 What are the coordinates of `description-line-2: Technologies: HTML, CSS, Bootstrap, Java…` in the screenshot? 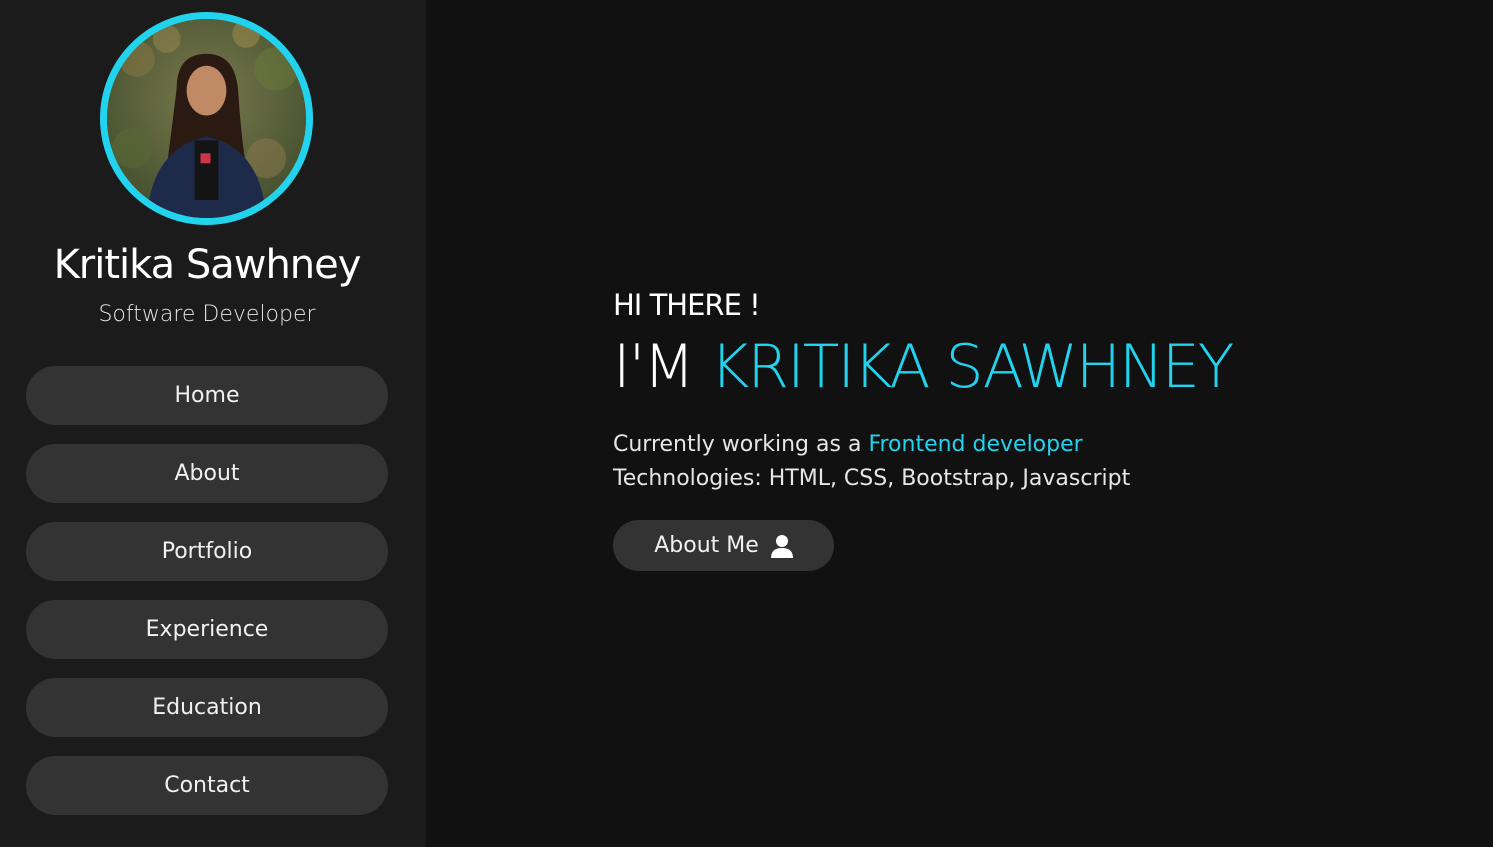 It's located at (872, 478).